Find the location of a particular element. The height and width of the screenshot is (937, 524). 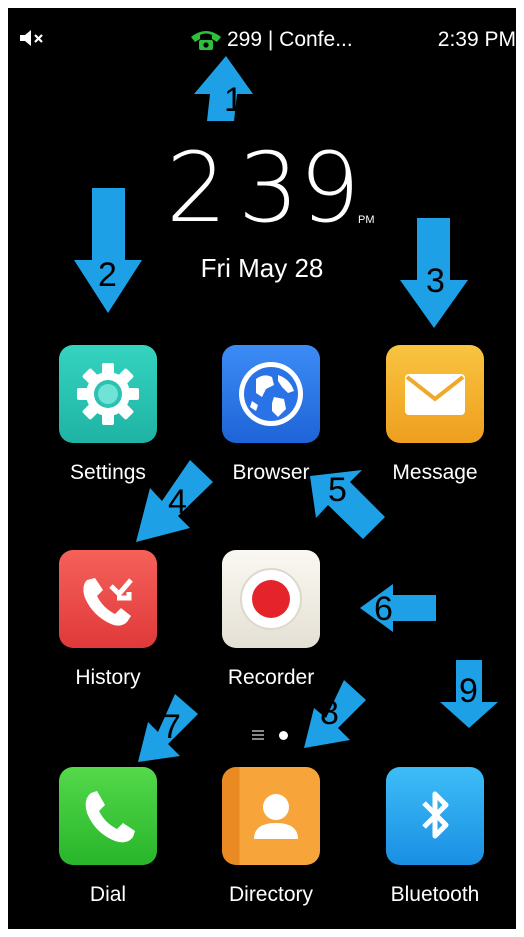

app-label: History is located at coordinates (108, 677).